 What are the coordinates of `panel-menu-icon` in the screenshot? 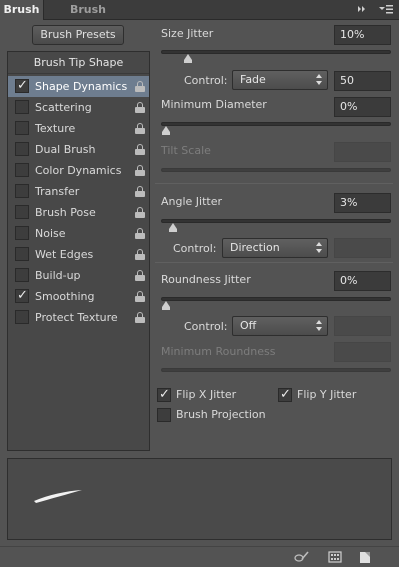 It's located at (386, 9).